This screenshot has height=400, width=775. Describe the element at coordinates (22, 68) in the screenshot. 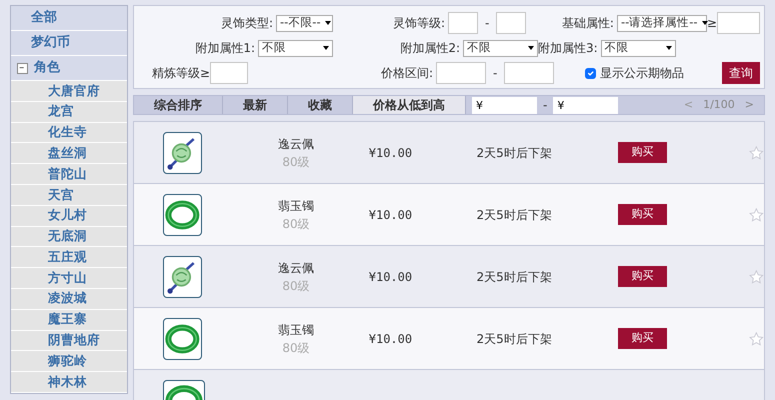

I see `collapse-toggle-icon` at that location.